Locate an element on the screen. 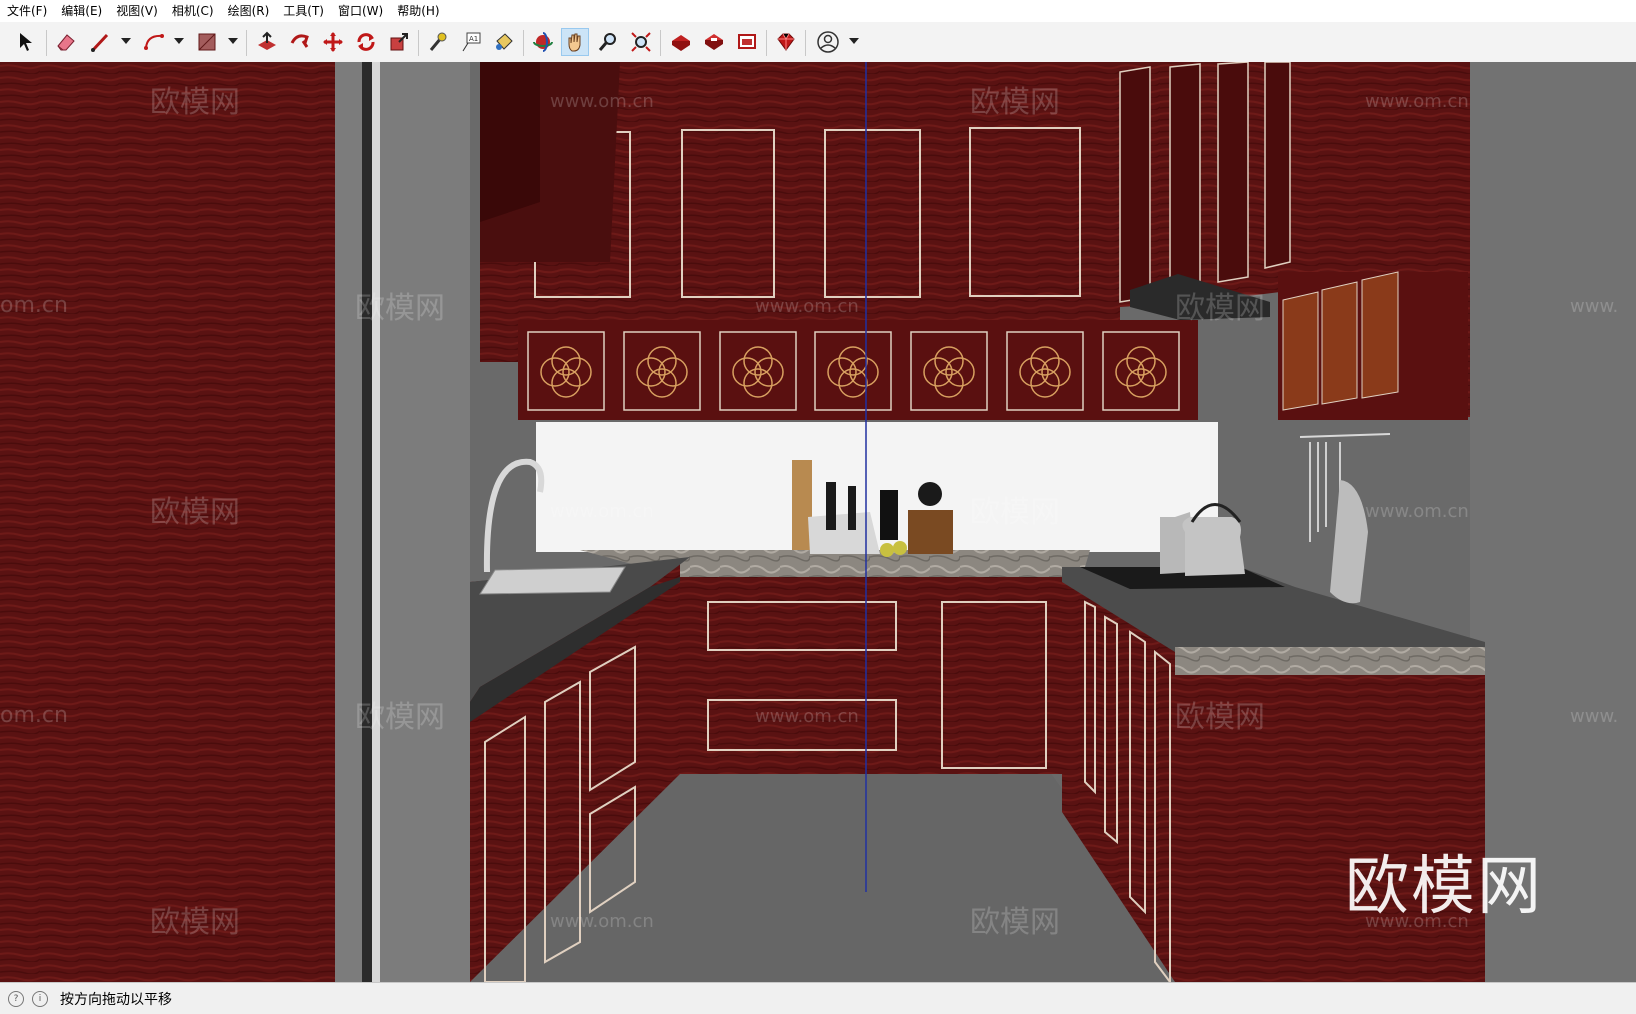  text-icon: A1 is located at coordinates (471, 42).